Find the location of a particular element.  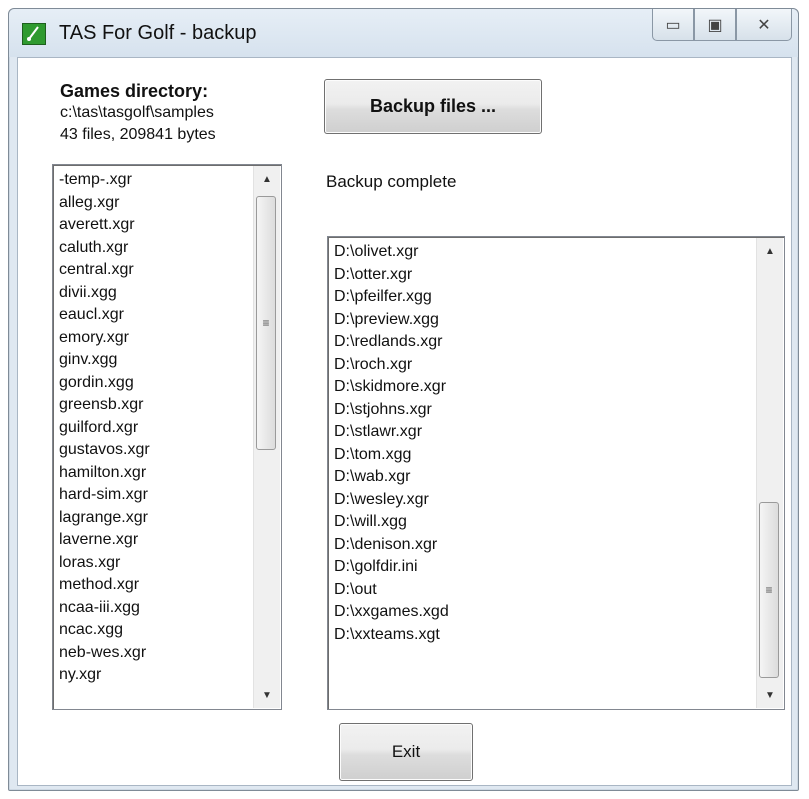

log-list-scrollbar: ▲ ≡ ▼ is located at coordinates (769, 473).